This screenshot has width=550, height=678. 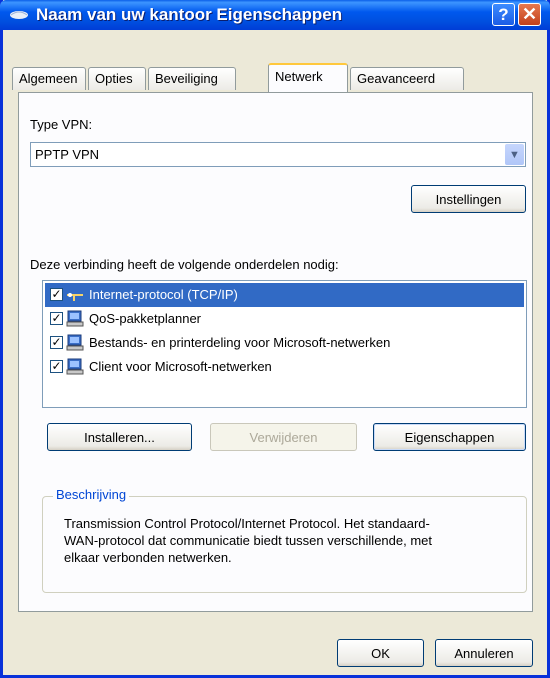 What do you see at coordinates (284, 319) in the screenshot?
I see `list-item-qos: ✓ QoS-pakketplanner` at bounding box center [284, 319].